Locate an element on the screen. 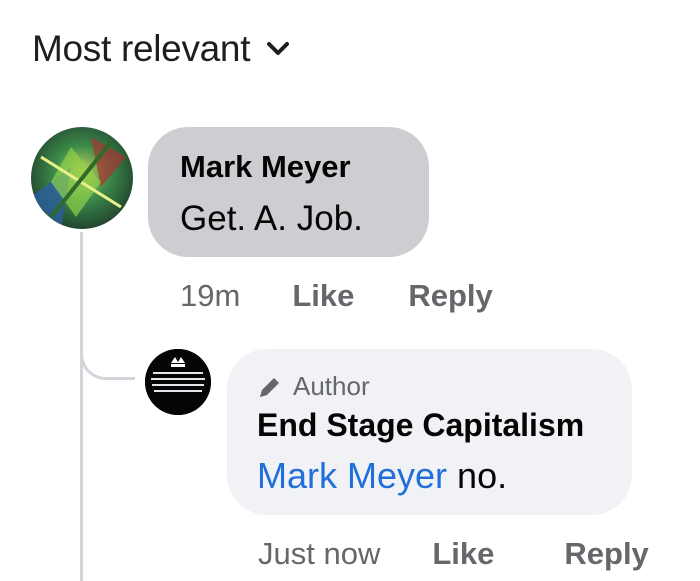 This screenshot has width=700, height=581. thread-connector is located at coordinates (107, 355).